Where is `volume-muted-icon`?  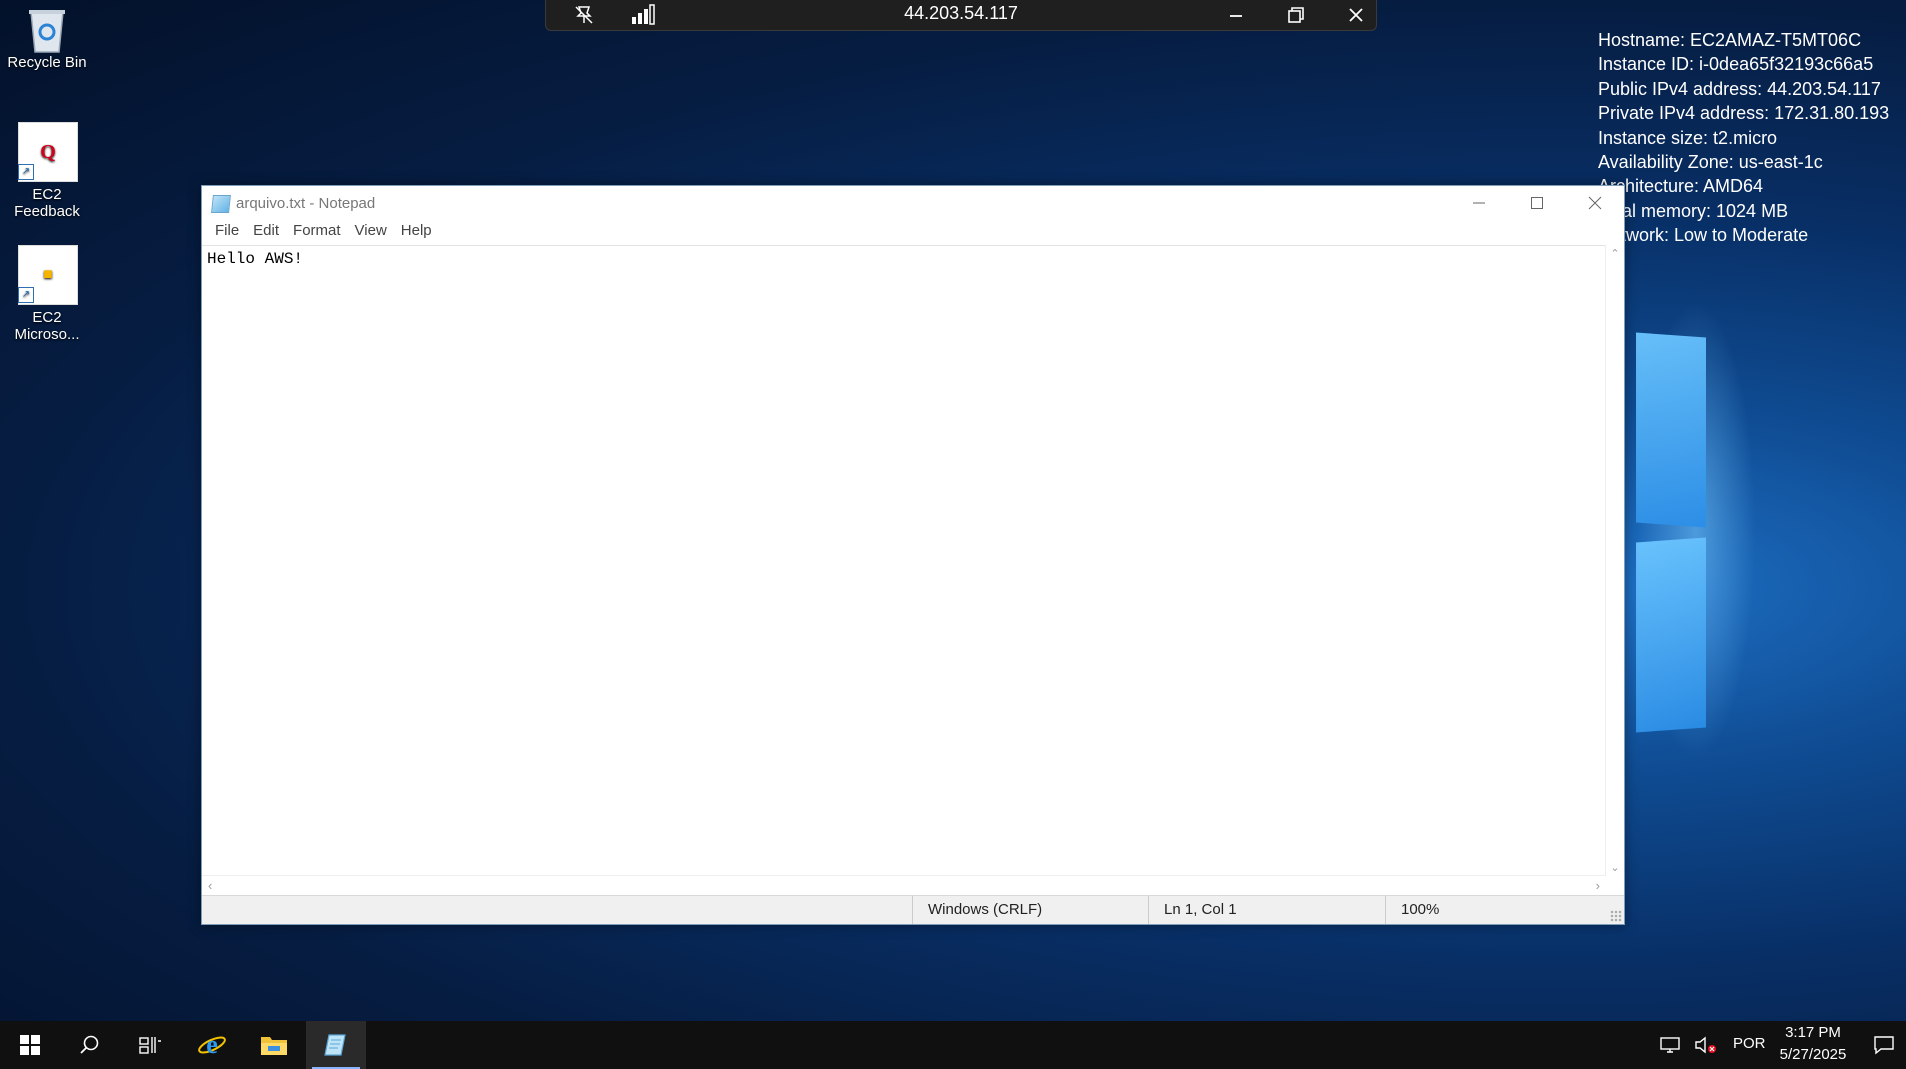
volume-muted-icon is located at coordinates (1705, 1045).